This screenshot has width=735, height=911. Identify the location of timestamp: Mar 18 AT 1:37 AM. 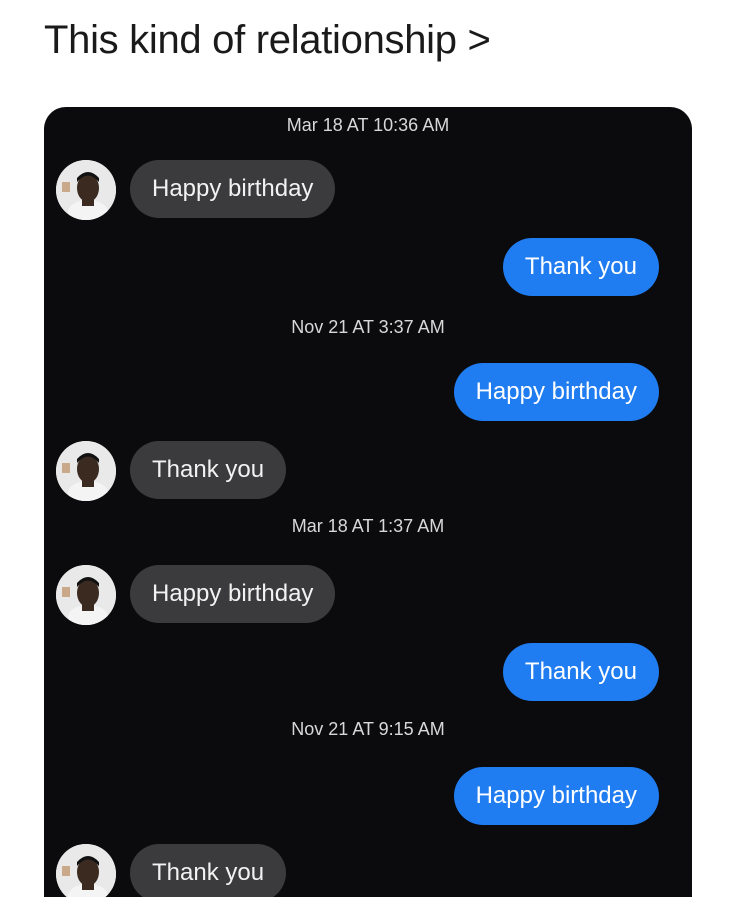
(368, 526).